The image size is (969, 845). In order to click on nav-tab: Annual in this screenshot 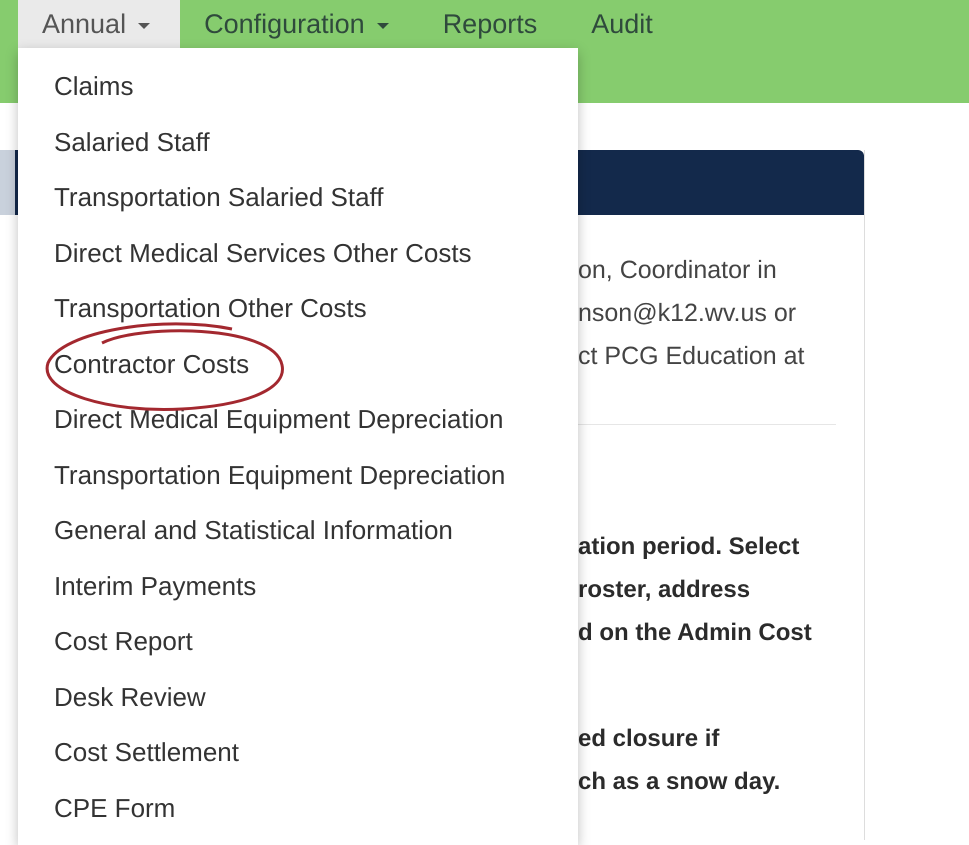, I will do `click(99, 24)`.